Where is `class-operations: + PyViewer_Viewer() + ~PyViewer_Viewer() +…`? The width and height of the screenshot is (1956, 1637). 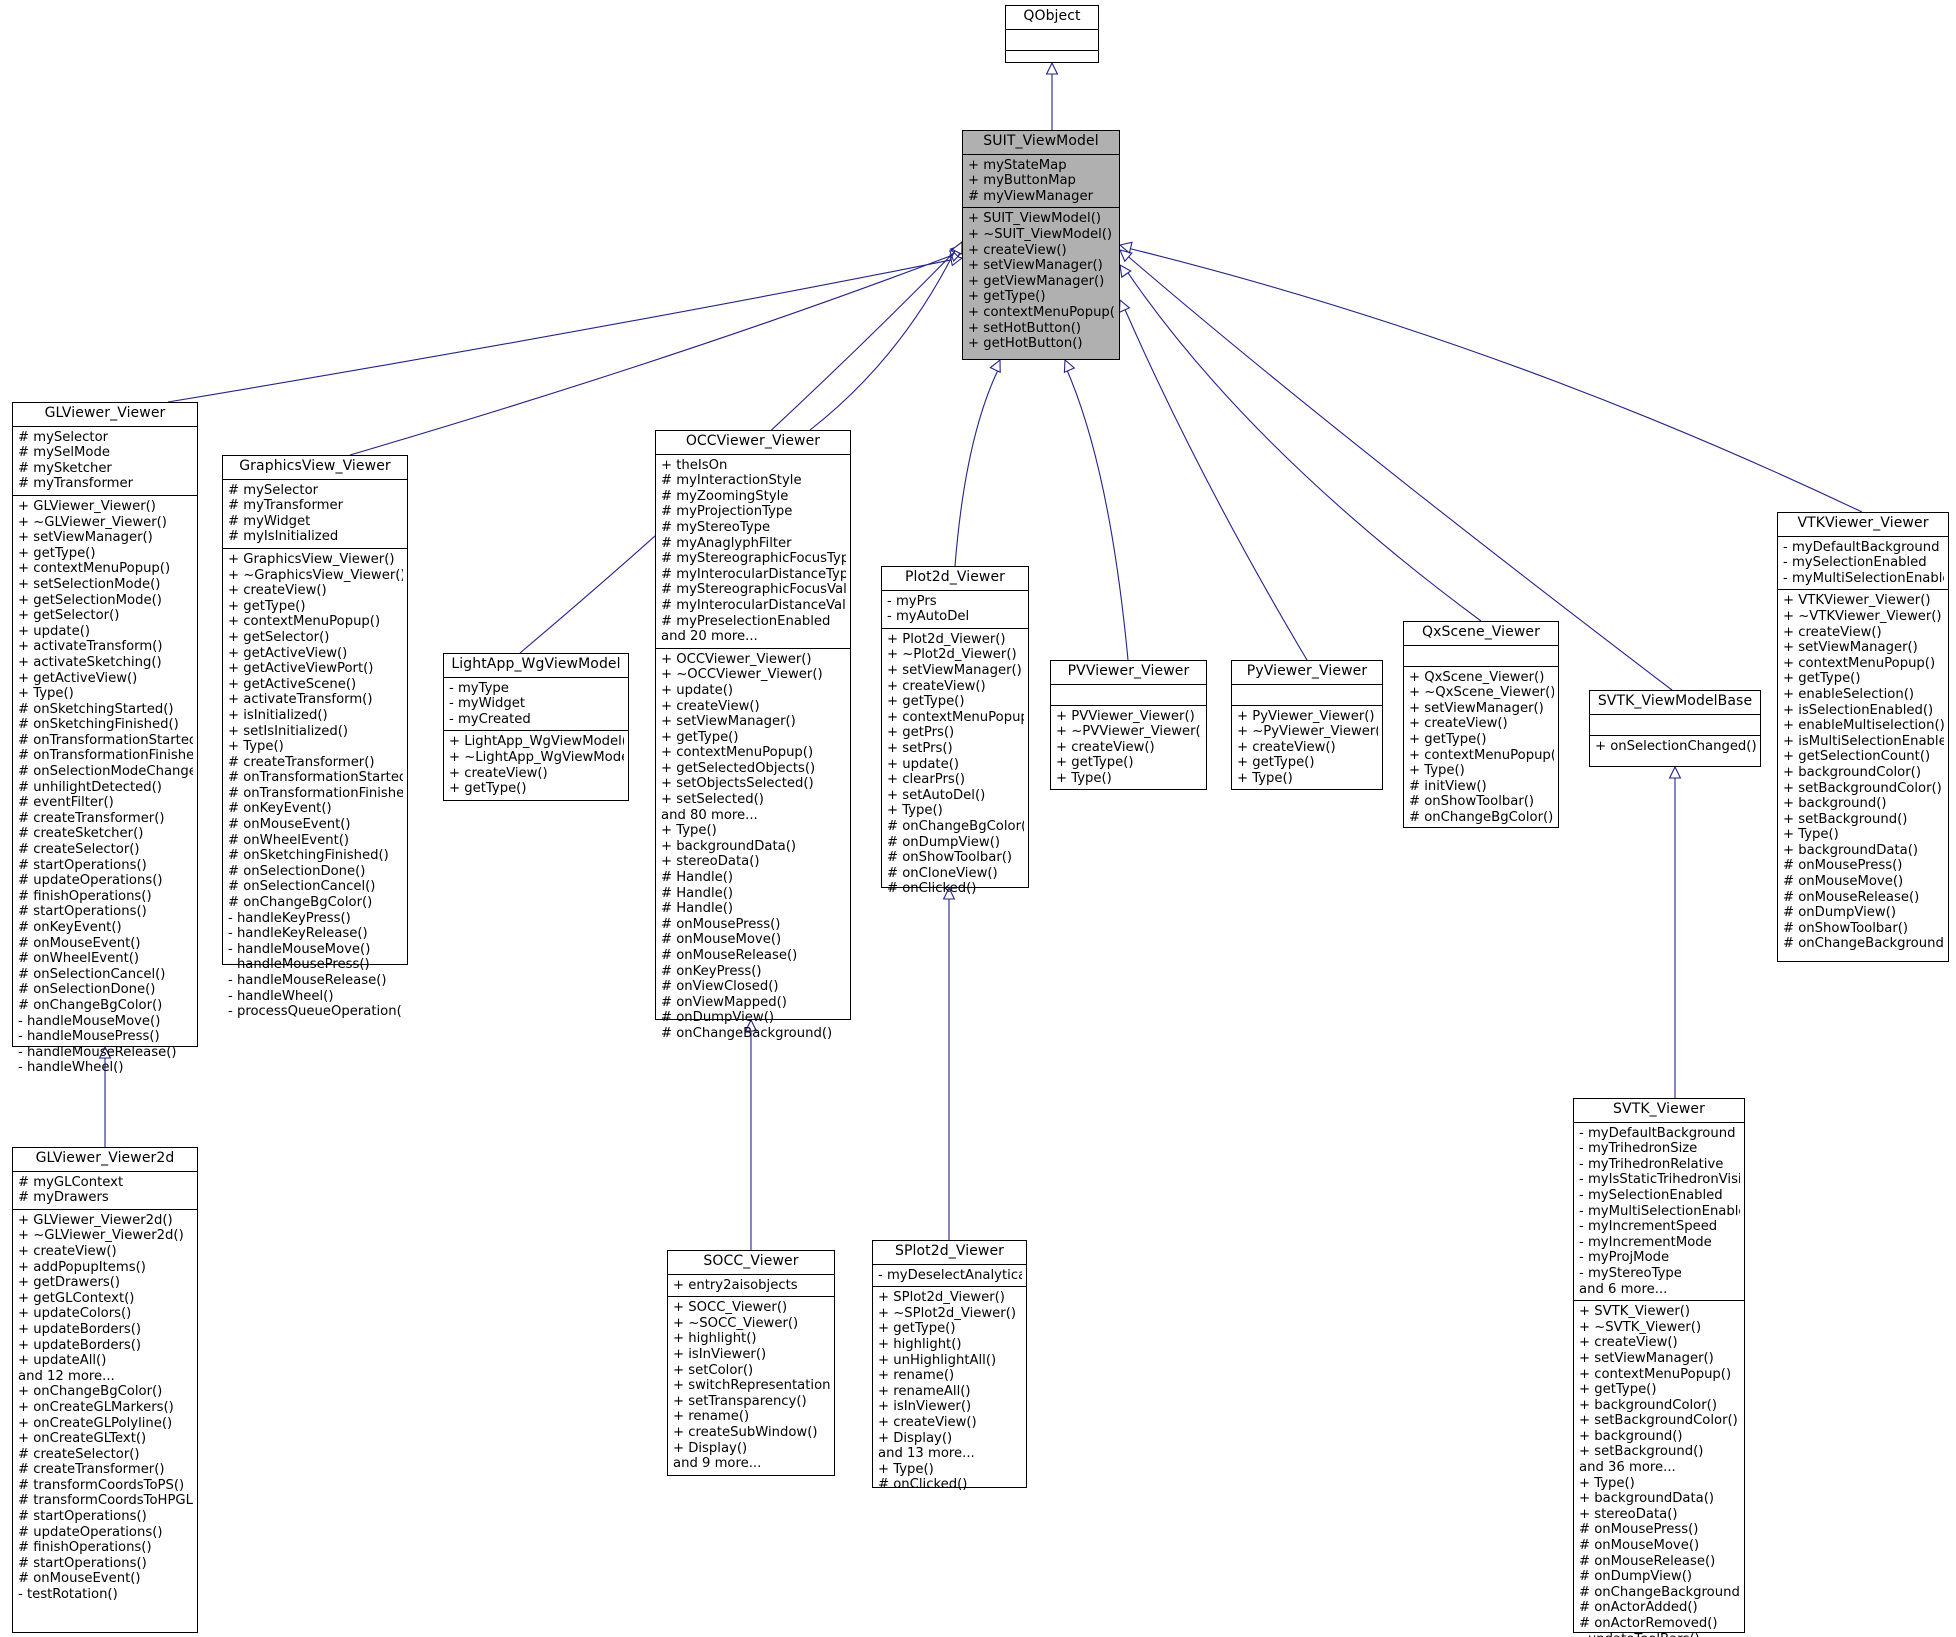 class-operations: + PyViewer_Viewer() + ~PyViewer_Viewer() +… is located at coordinates (1307, 747).